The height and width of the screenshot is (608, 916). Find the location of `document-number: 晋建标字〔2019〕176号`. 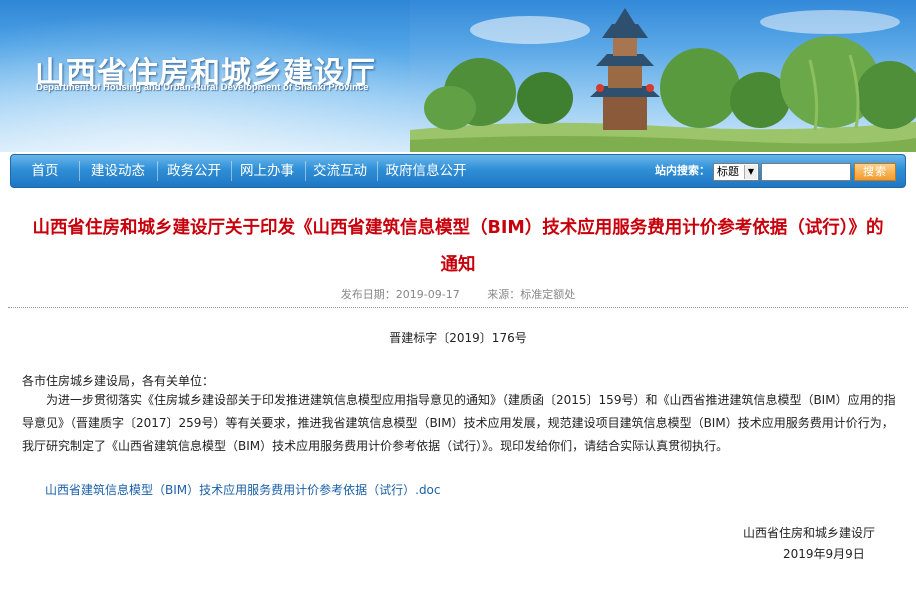

document-number: 晋建标字〔2019〕176号 is located at coordinates (458, 338).